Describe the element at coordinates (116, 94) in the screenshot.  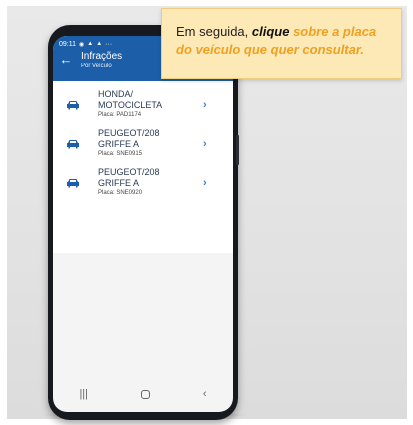
I see `vehicle-name-line1: HONDA/` at that location.